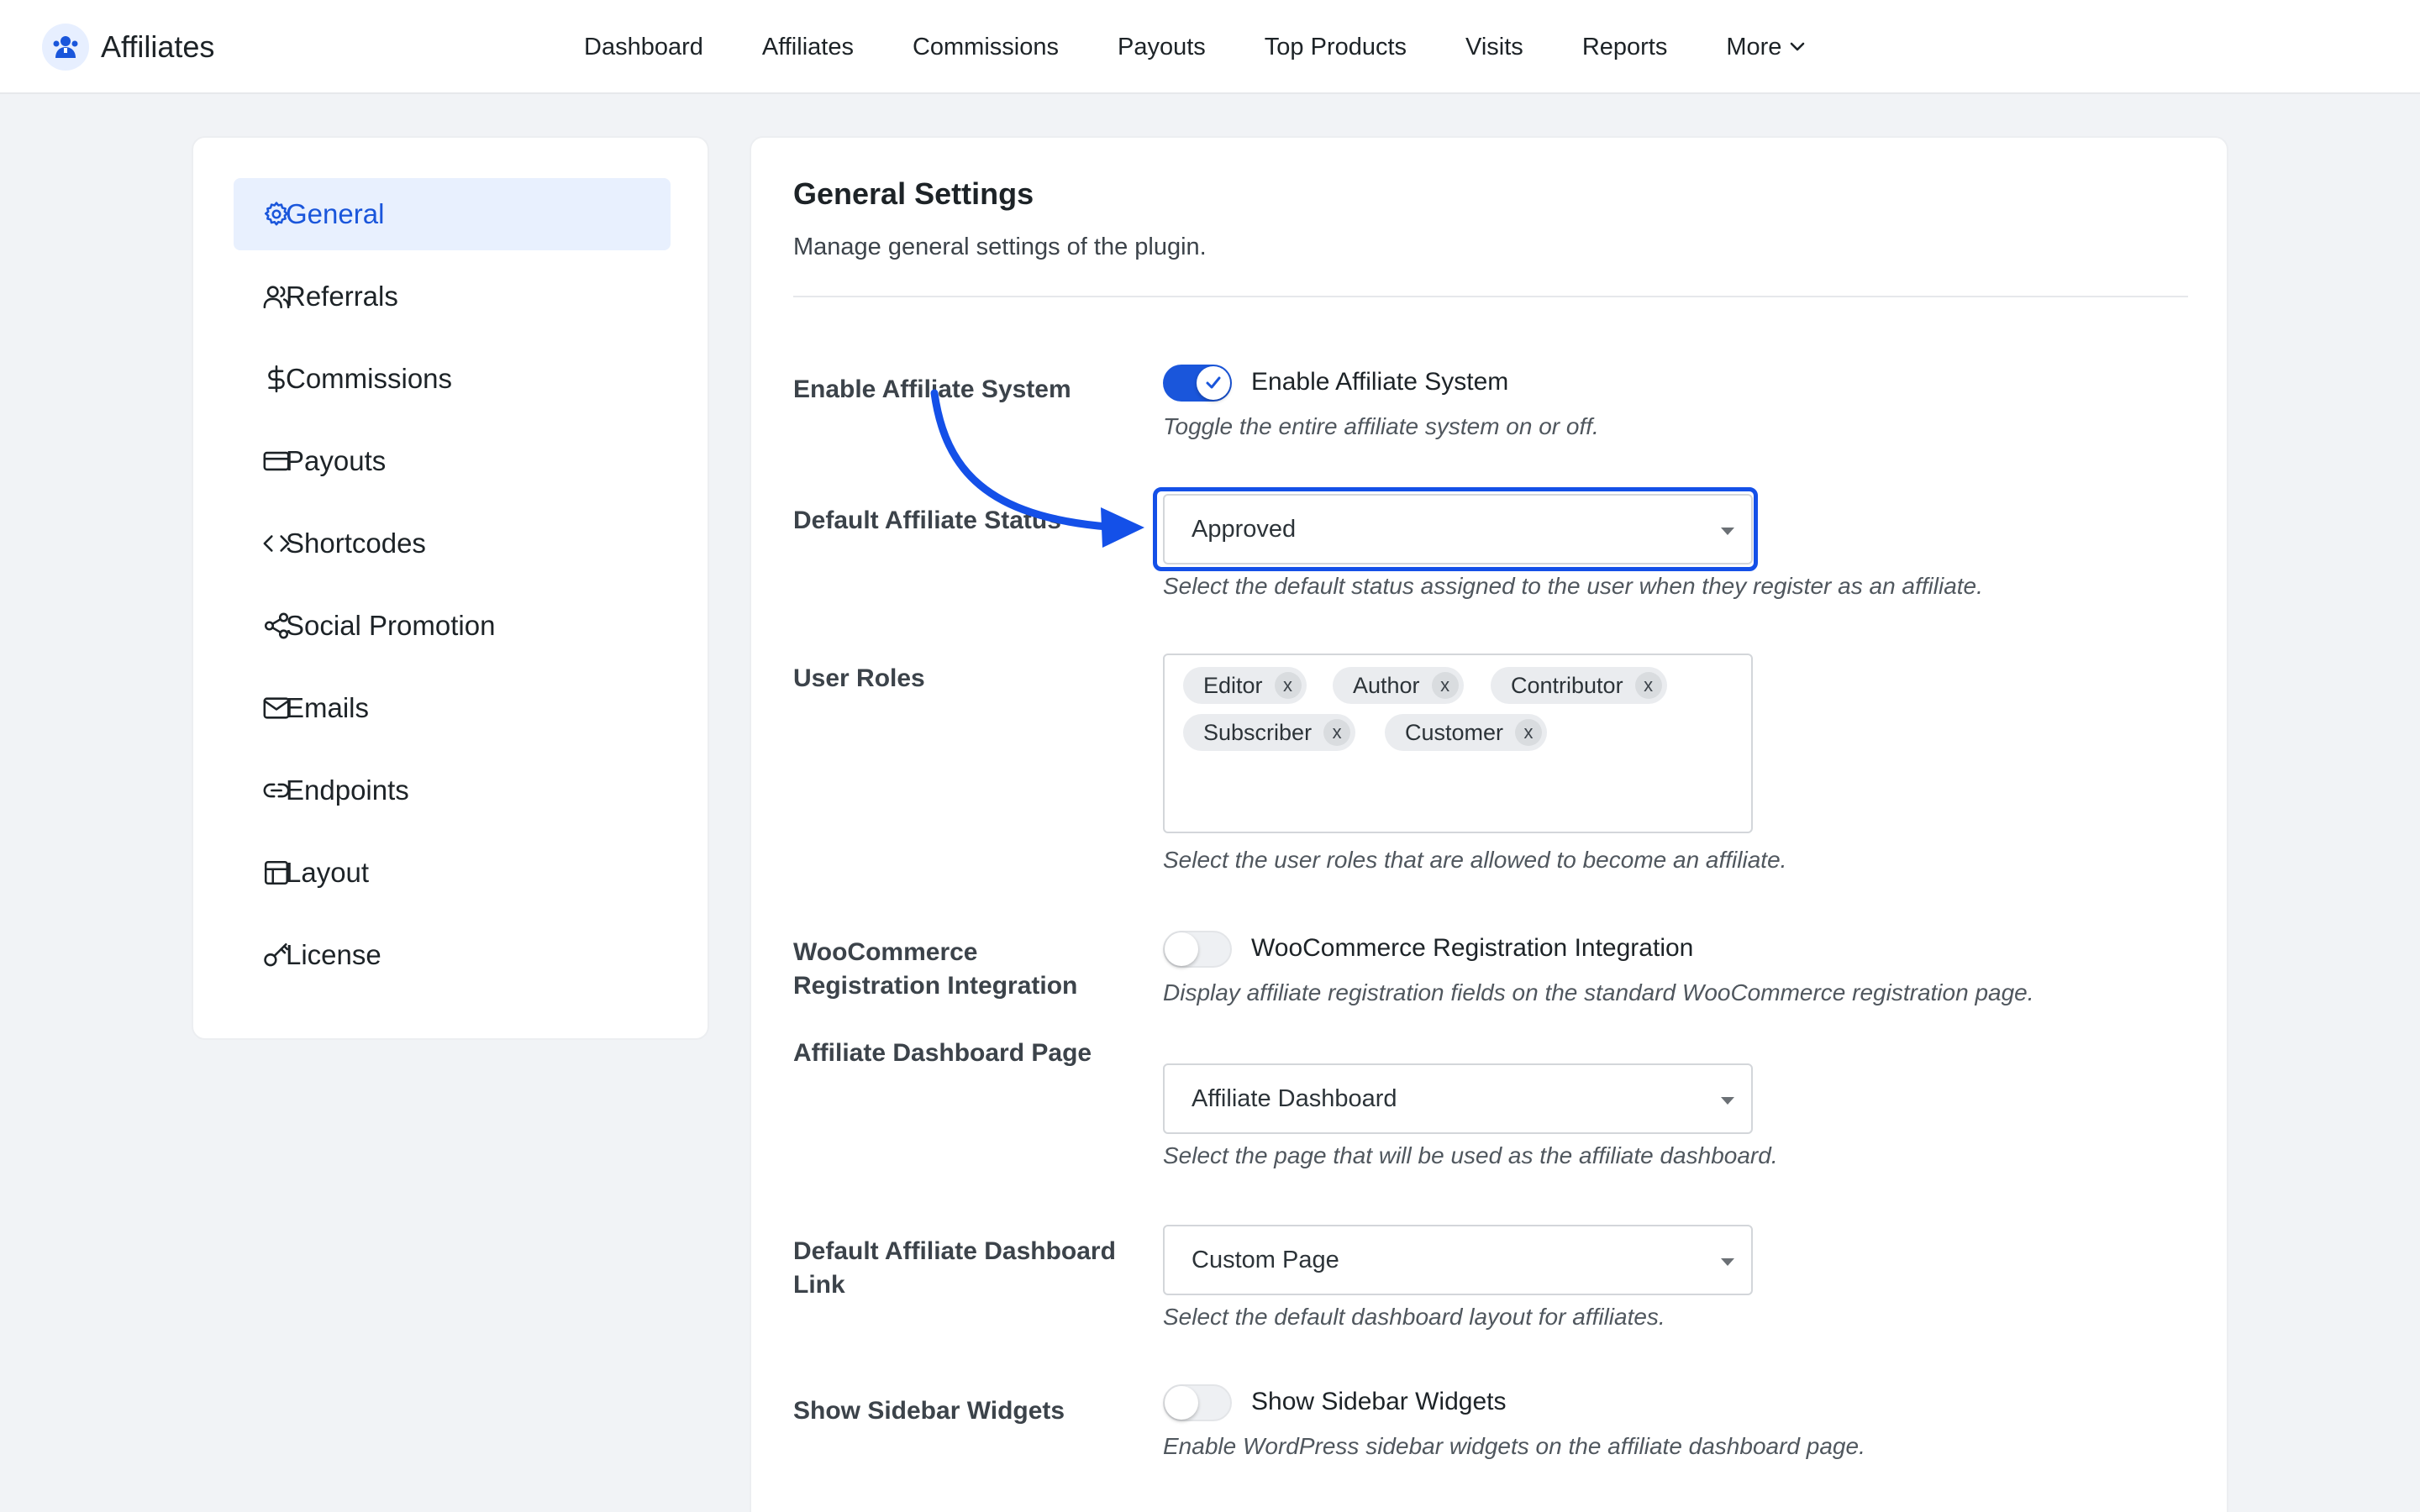  Describe the element at coordinates (955, 1268) in the screenshot. I see `default-dashboard-link-label: Default Affiliate Dashboard Link` at that location.